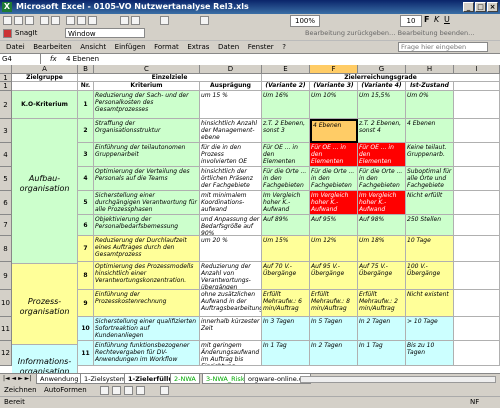  I want to click on cell-v4: z.T. 2 Ebenen, sonst 4, so click(382, 131).